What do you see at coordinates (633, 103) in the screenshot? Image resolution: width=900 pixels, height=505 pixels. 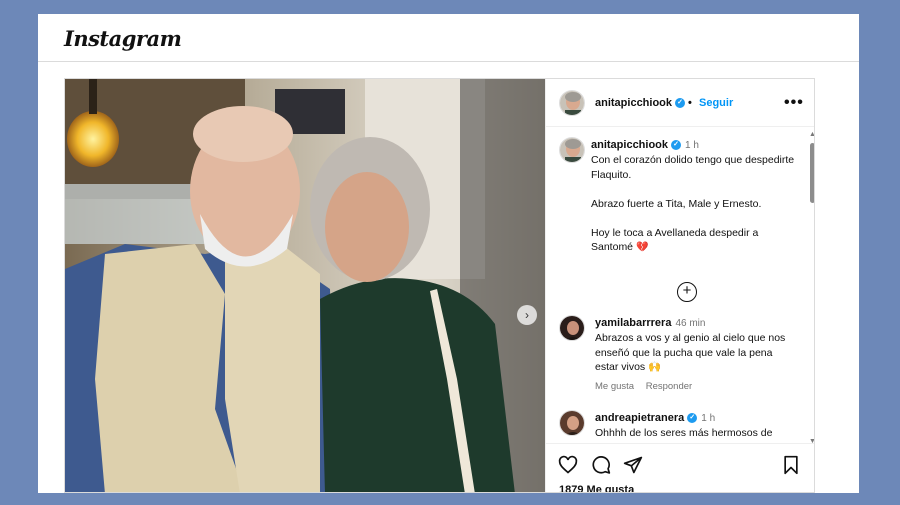 I see `author-name-text: anitapicchiook` at bounding box center [633, 103].